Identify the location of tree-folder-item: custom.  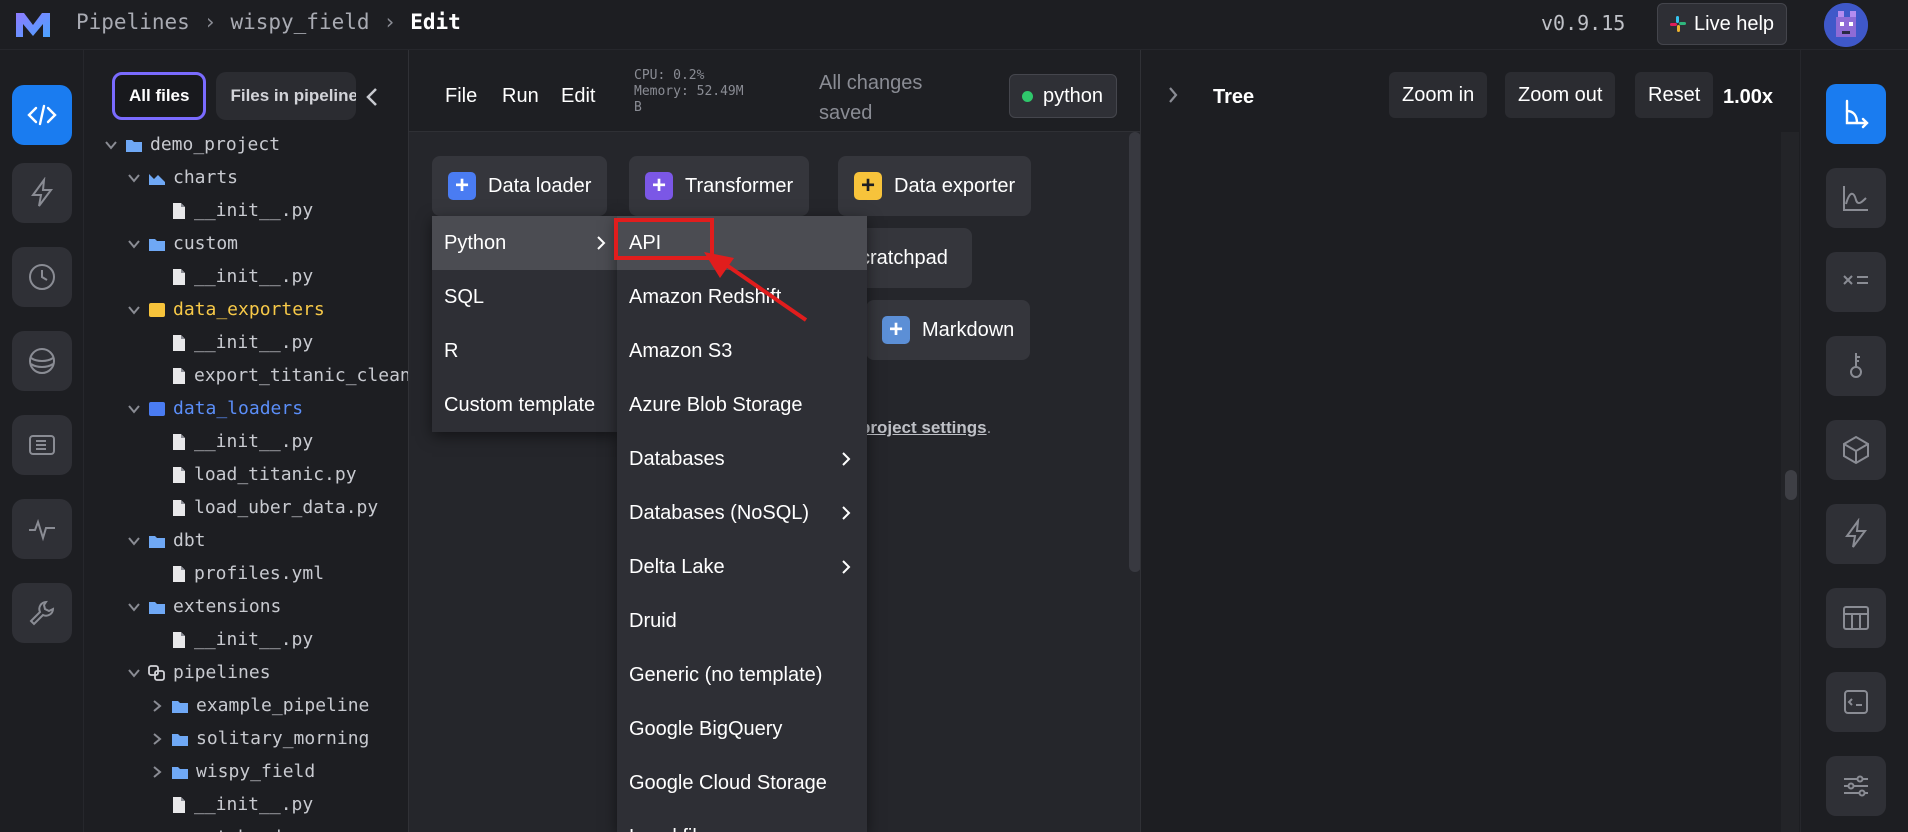
(182, 243).